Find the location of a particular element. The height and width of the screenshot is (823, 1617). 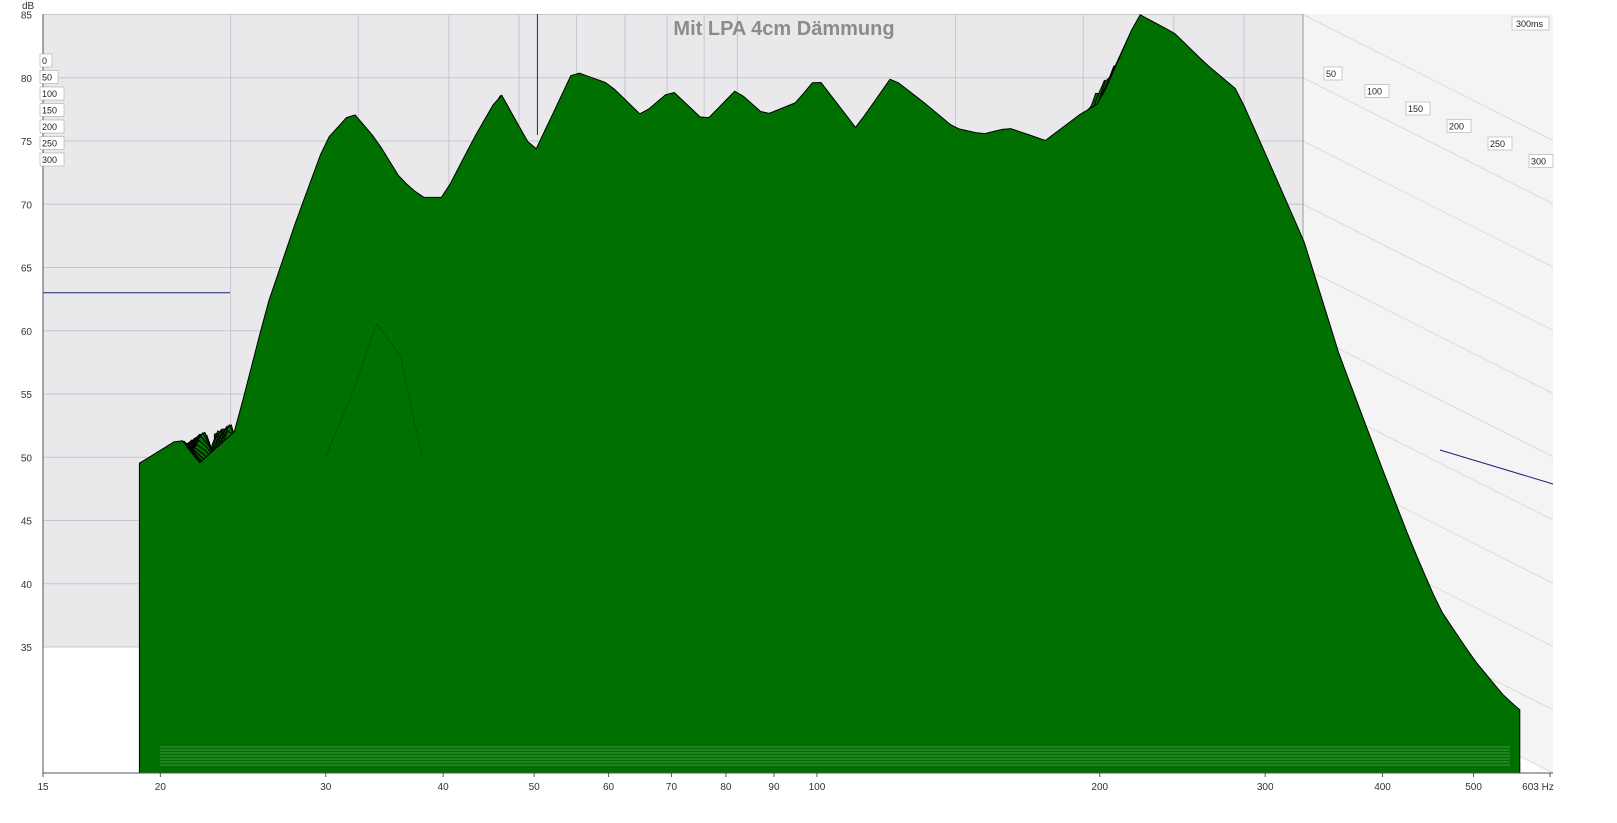

x-tick-label: 100 is located at coordinates (817, 787).